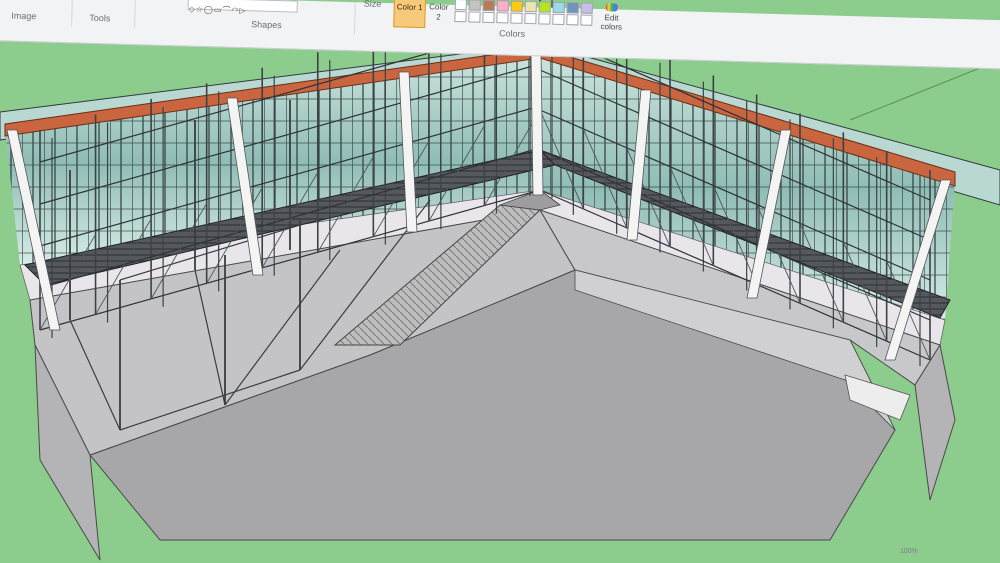  I want to click on shapes-icons: ◇☆◯▭⌒◠▷, so click(217, 10).